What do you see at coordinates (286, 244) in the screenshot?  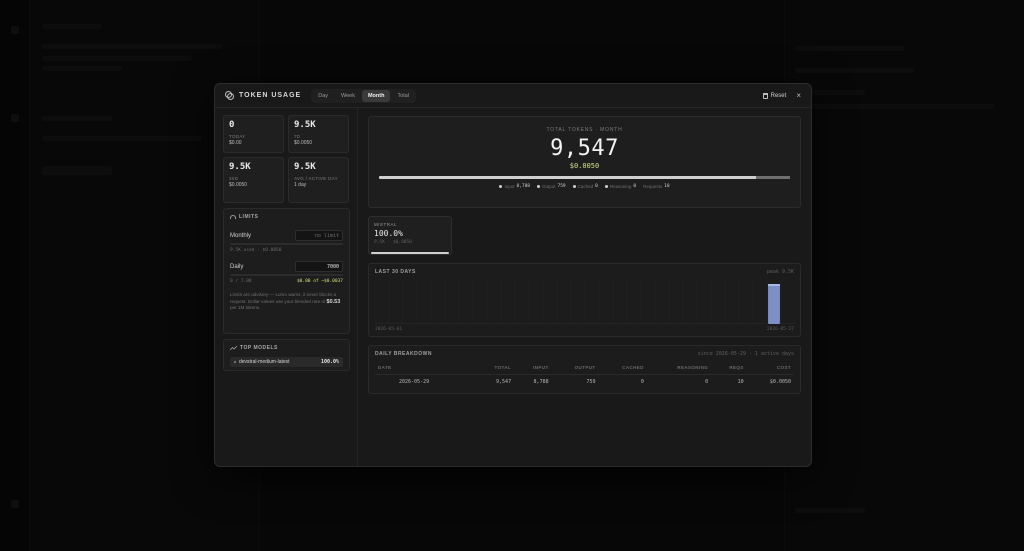 I see `monthly-limit-bar` at bounding box center [286, 244].